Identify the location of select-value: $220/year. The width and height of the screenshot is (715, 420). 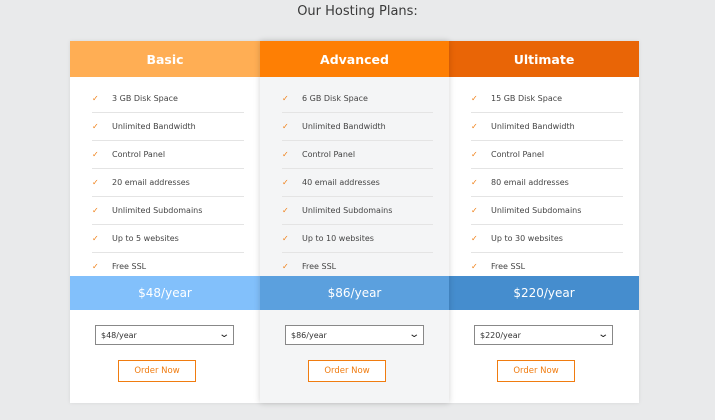
(500, 335).